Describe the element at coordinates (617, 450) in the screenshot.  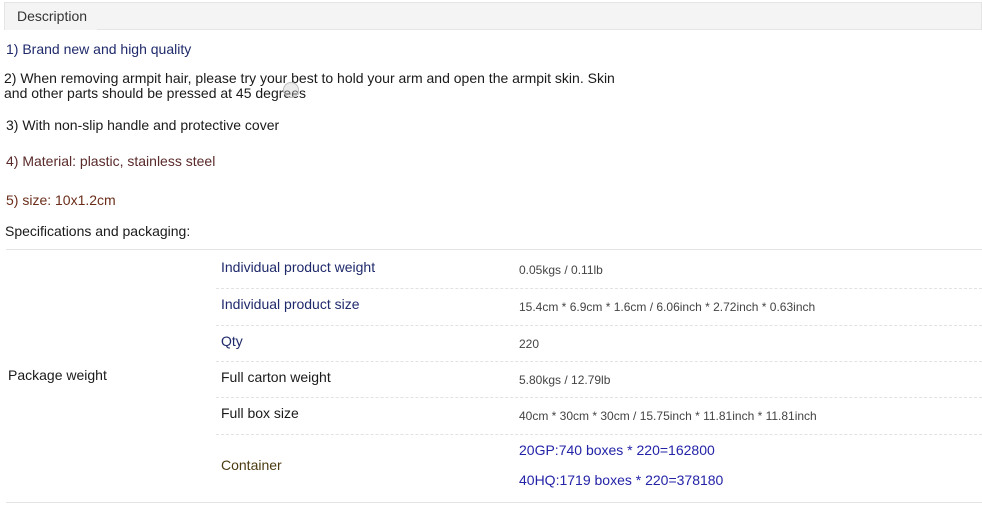
I see `container-value-20gp: 20GP:740 boxes * 220=162800` at that location.